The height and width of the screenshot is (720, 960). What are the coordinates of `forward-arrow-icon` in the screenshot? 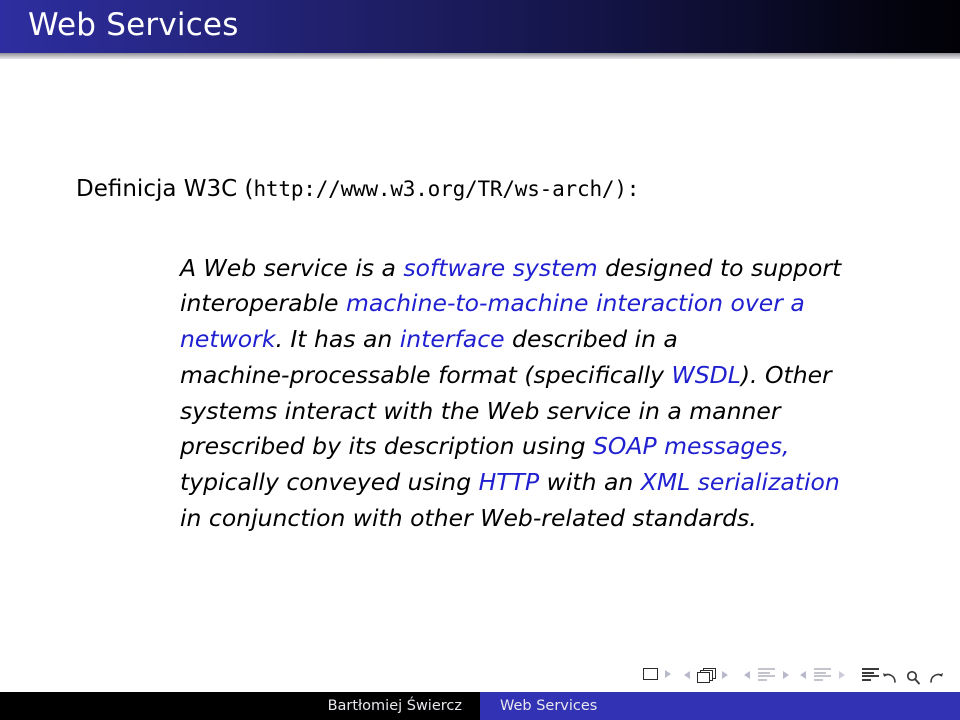 It's located at (936, 678).